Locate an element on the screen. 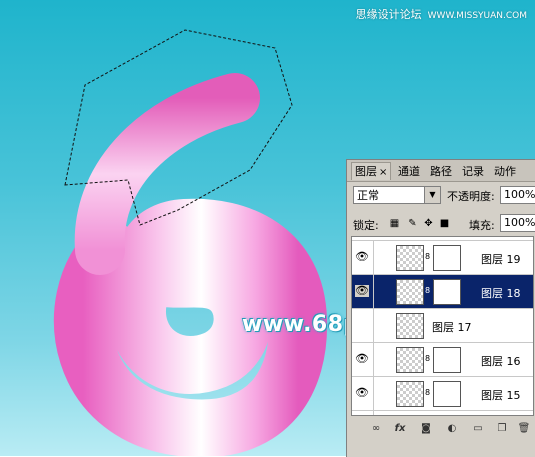 The height and width of the screenshot is (457, 535). tab-layers: 图层 × is located at coordinates (371, 171).